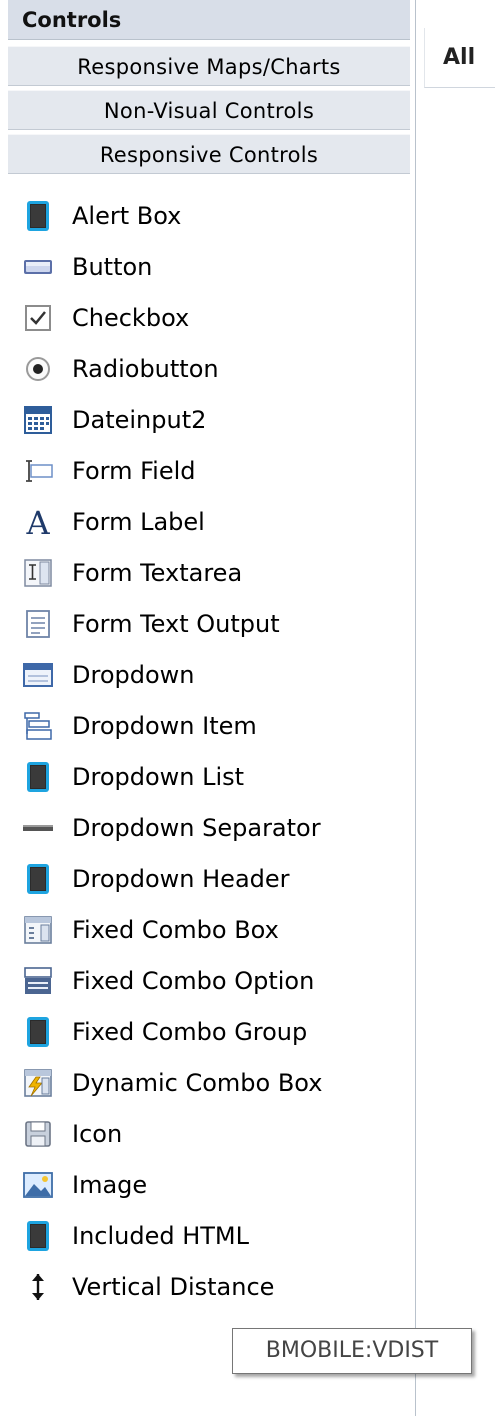 This screenshot has width=495, height=1416. Describe the element at coordinates (38, 675) in the screenshot. I see `dropdown-icon` at that location.